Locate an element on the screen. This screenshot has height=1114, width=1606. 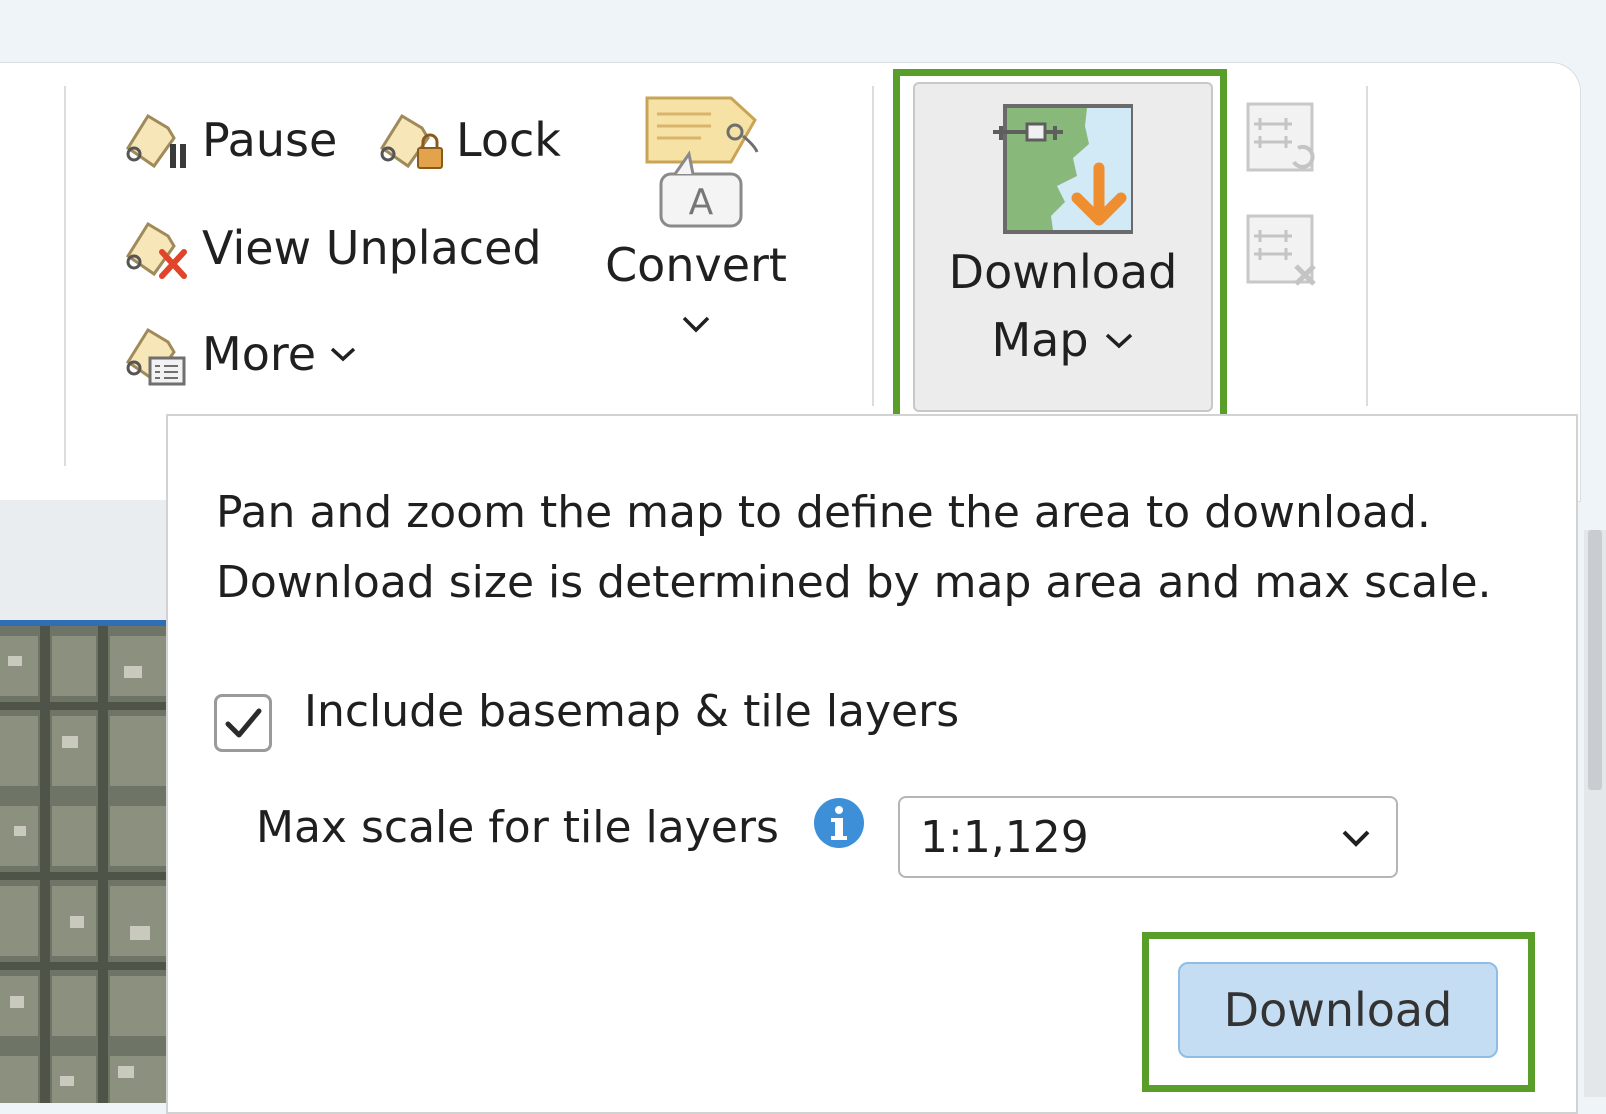
scrollbar-thumb is located at coordinates (1595, 660).